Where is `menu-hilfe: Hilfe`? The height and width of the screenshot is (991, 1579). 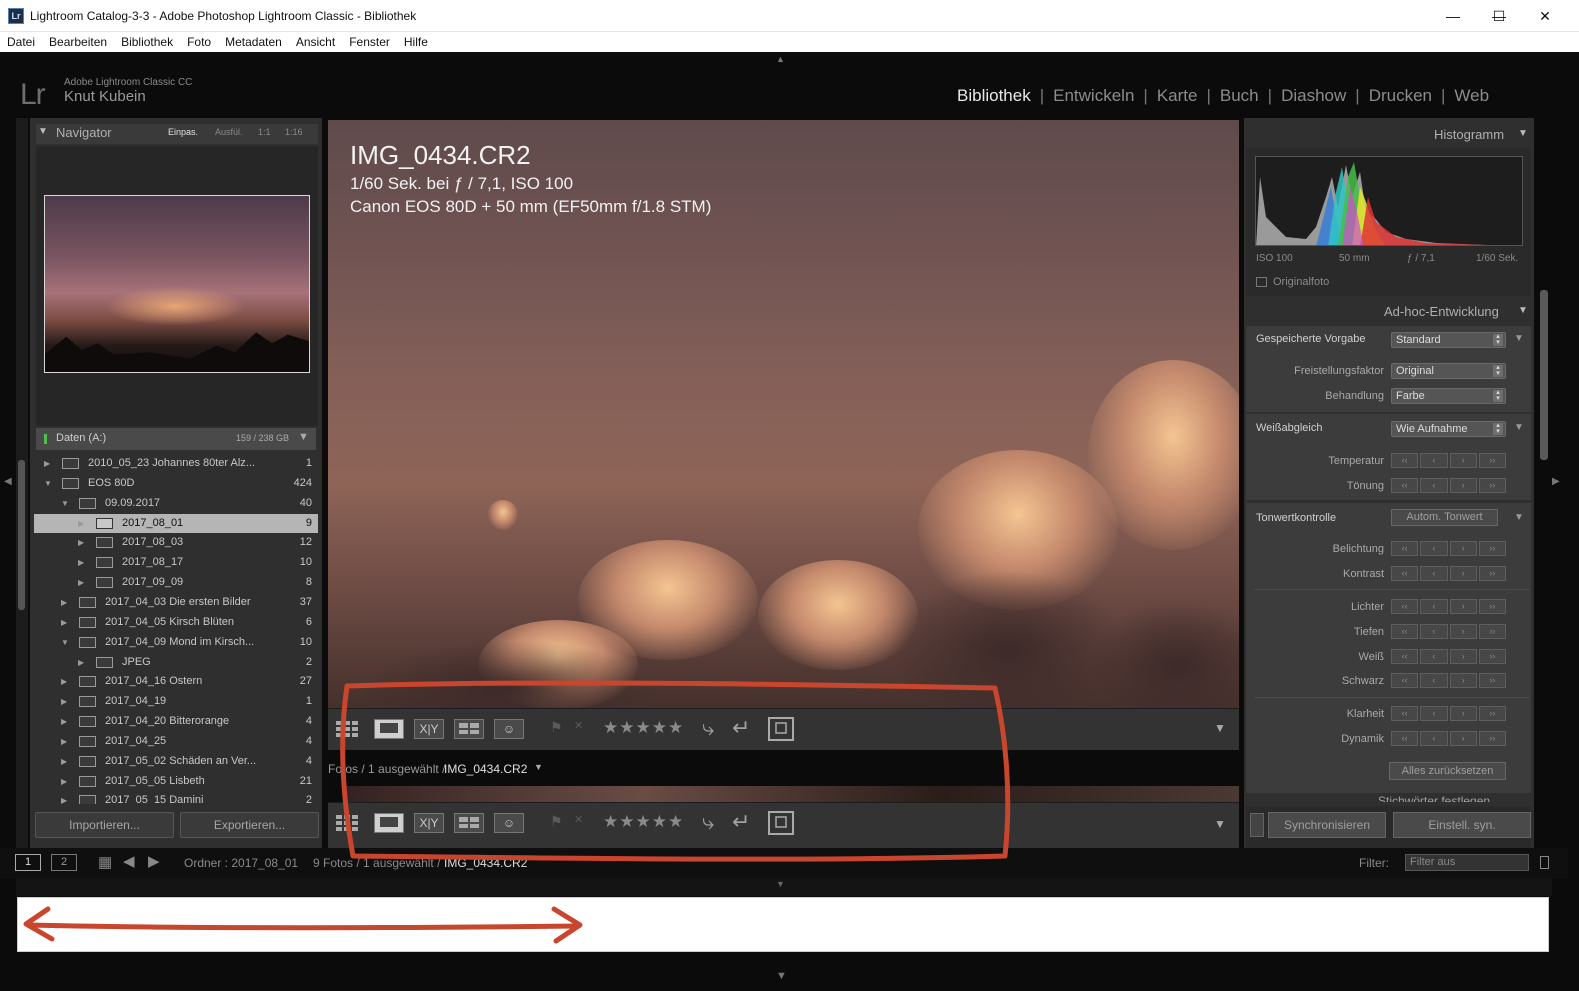
menu-hilfe: Hilfe is located at coordinates (416, 42).